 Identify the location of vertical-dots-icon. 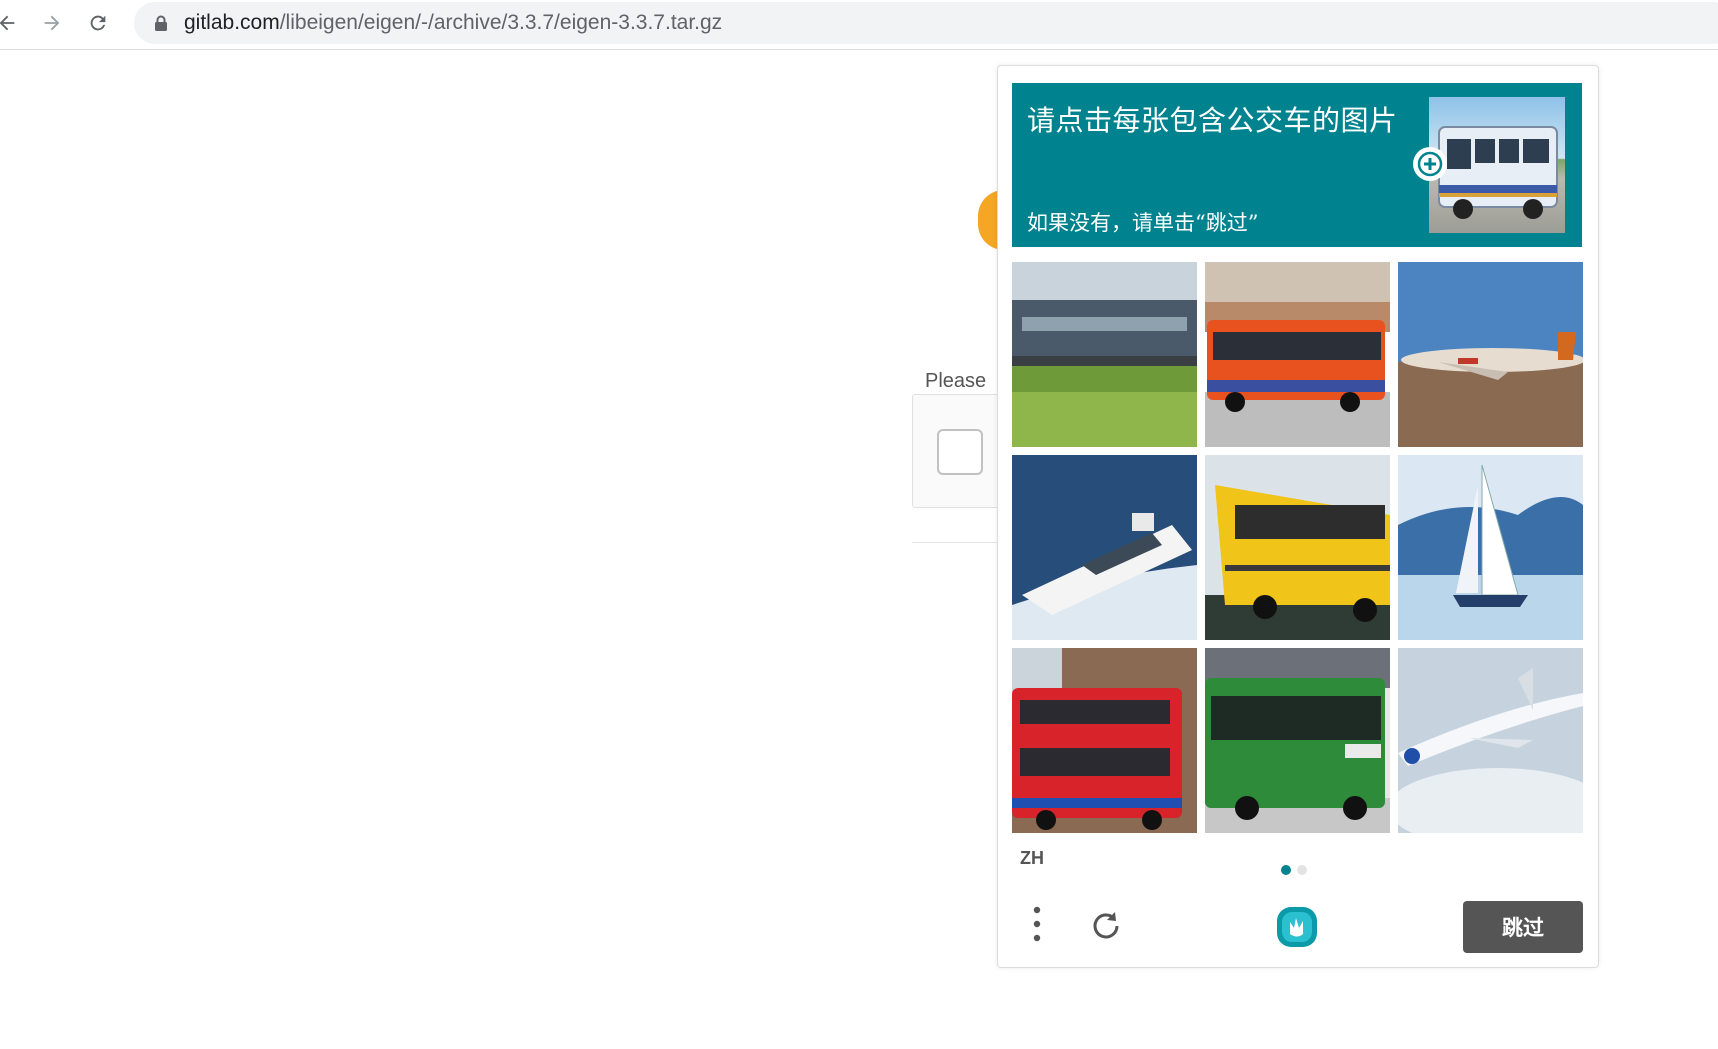
(1037, 924).